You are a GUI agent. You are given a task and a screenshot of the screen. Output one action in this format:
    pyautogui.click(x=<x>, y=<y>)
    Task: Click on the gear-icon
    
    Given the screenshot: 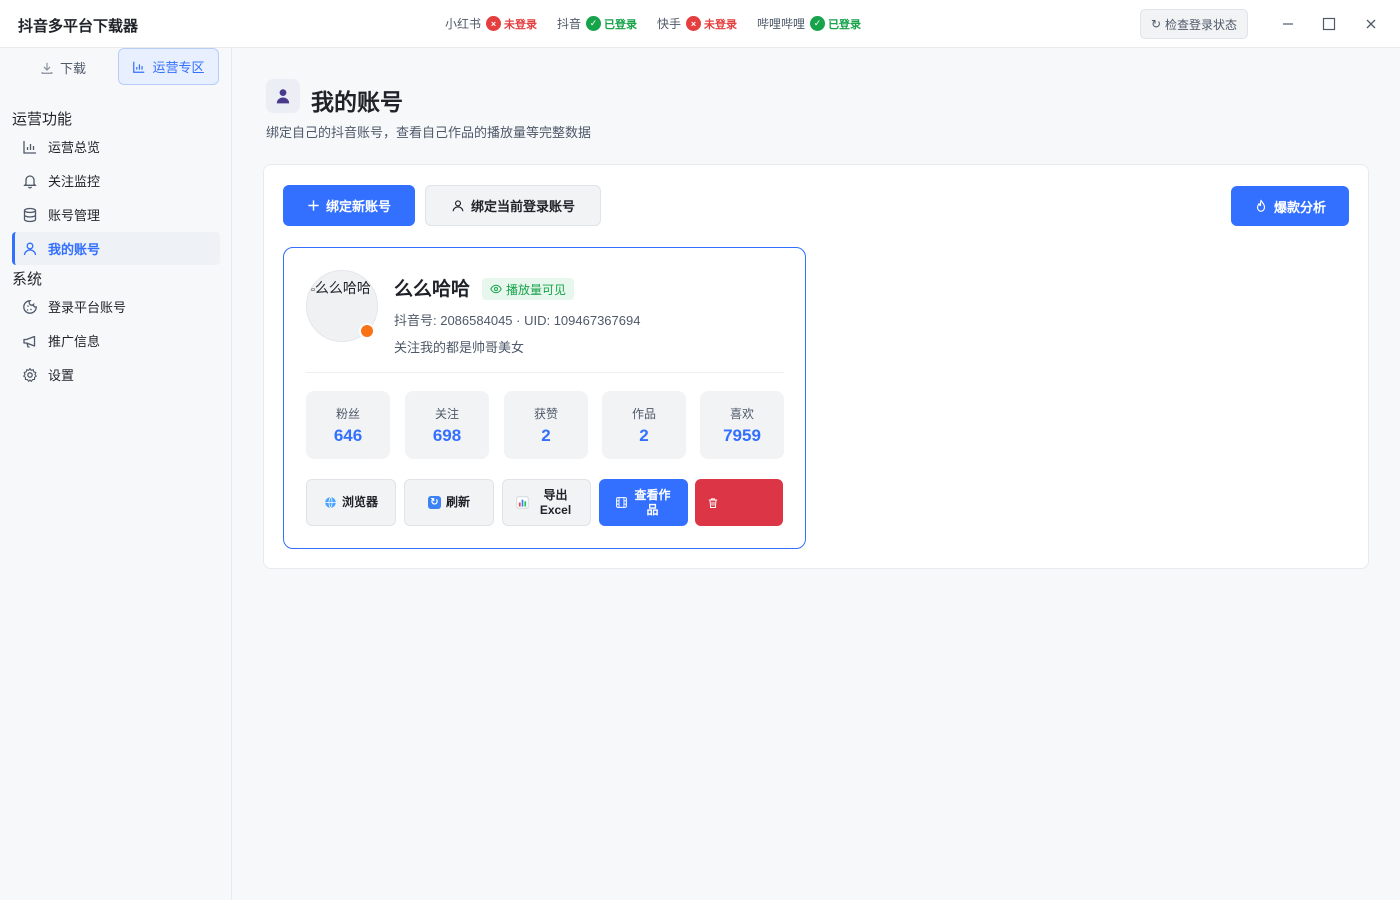 What is the action you would take?
    pyautogui.click(x=30, y=374)
    